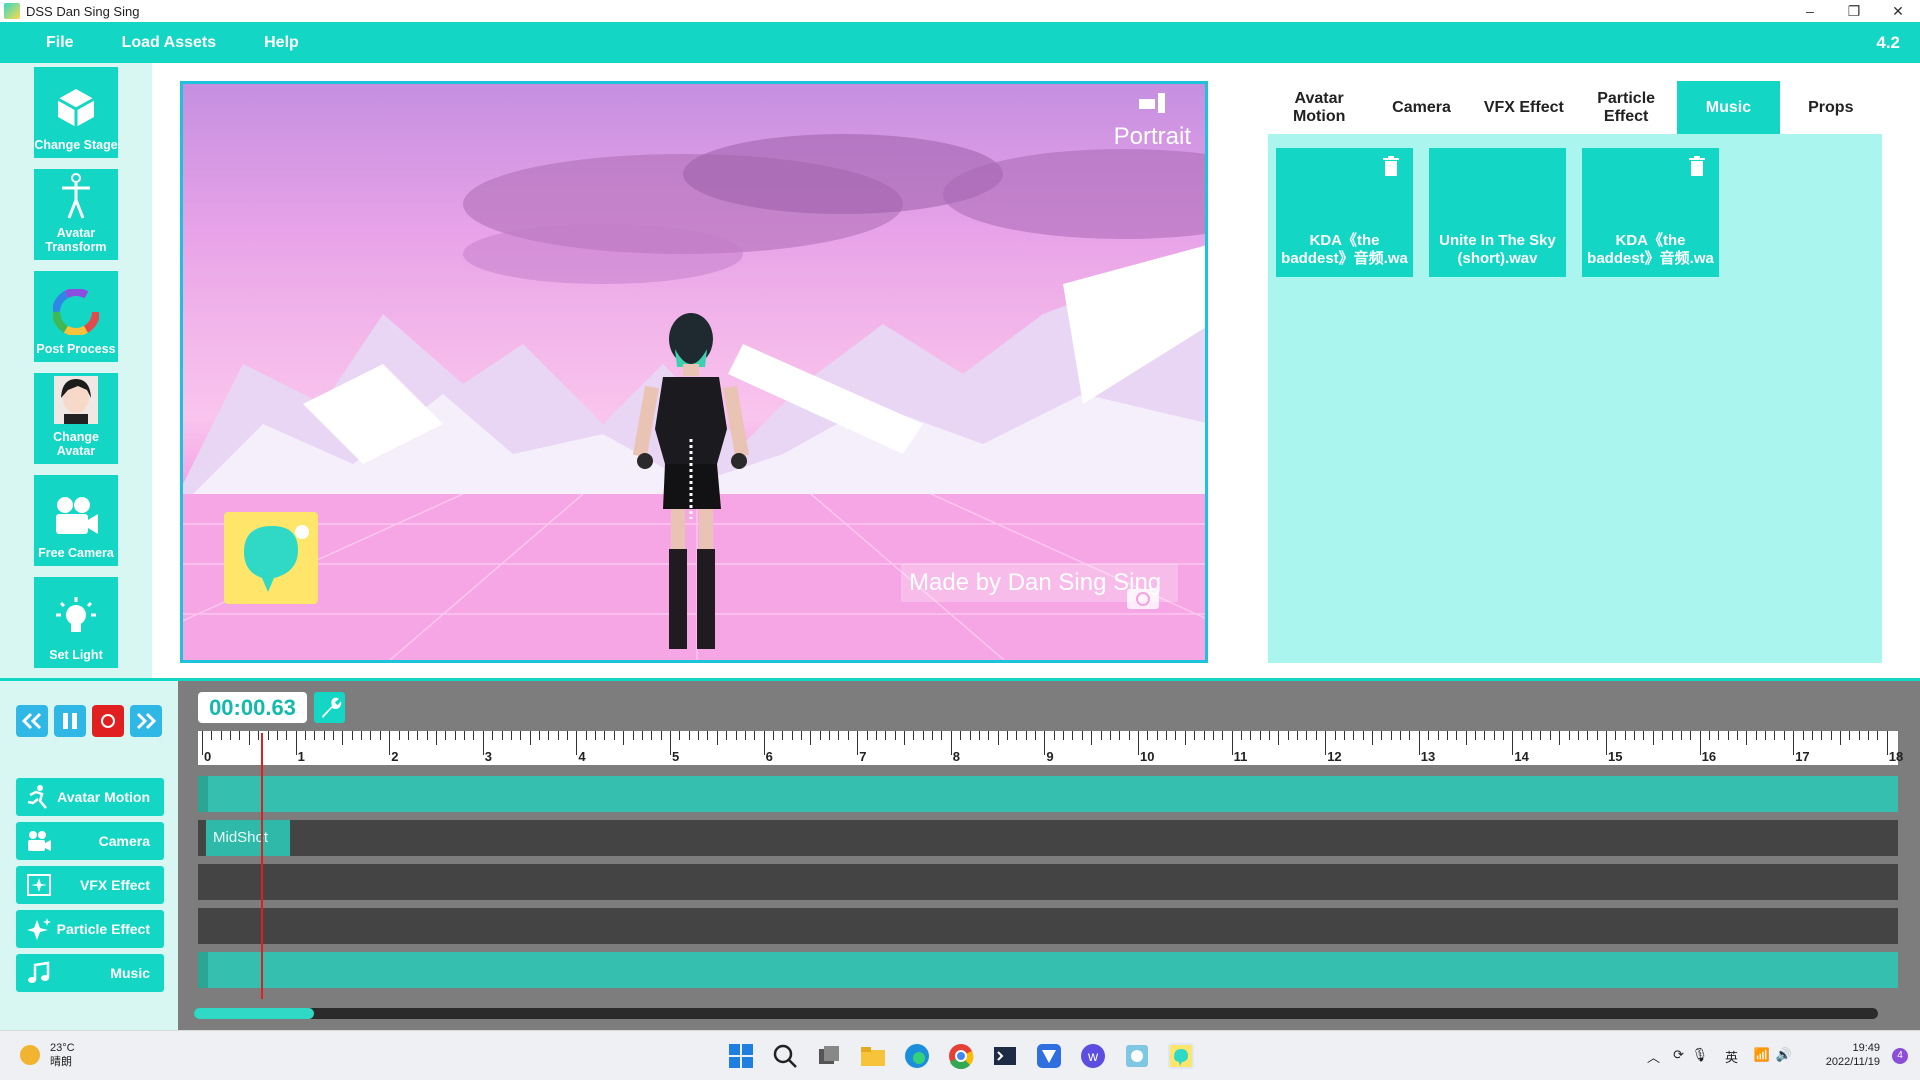 The image size is (1920, 1080). I want to click on track-label-text: Music, so click(130, 972).